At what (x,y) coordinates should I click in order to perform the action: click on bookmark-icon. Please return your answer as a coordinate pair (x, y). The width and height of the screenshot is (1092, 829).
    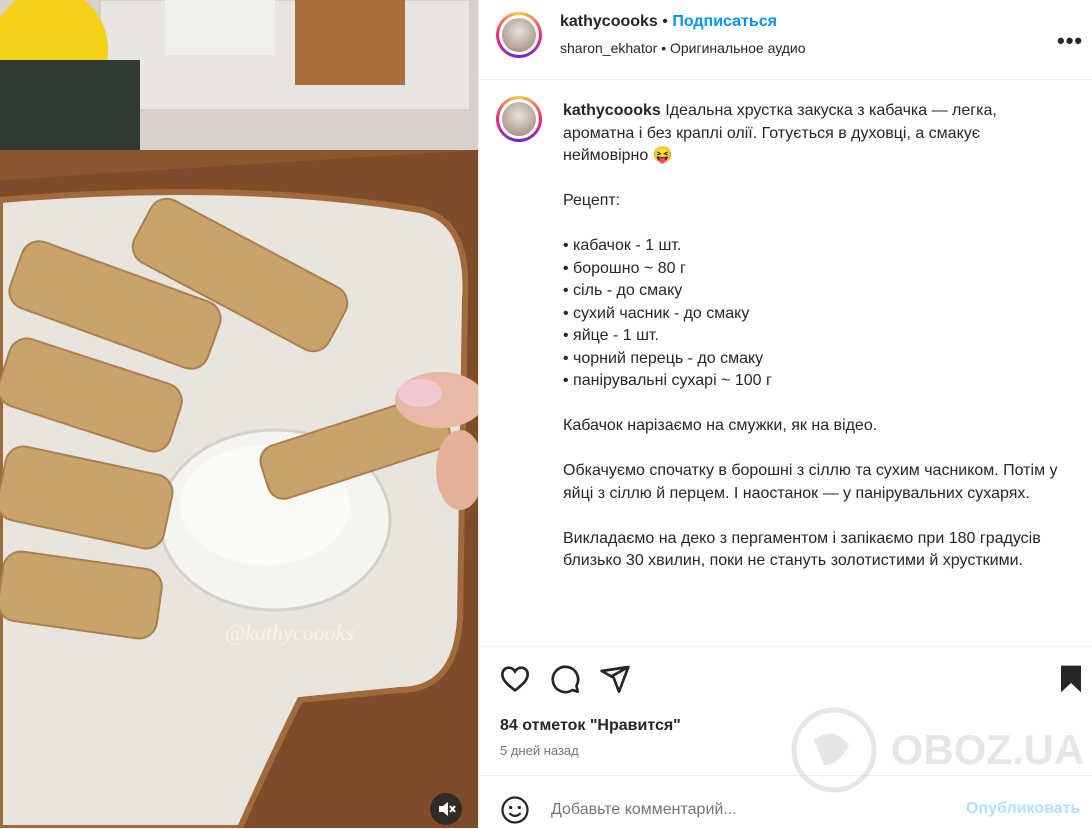
    Looking at the image, I should click on (1071, 679).